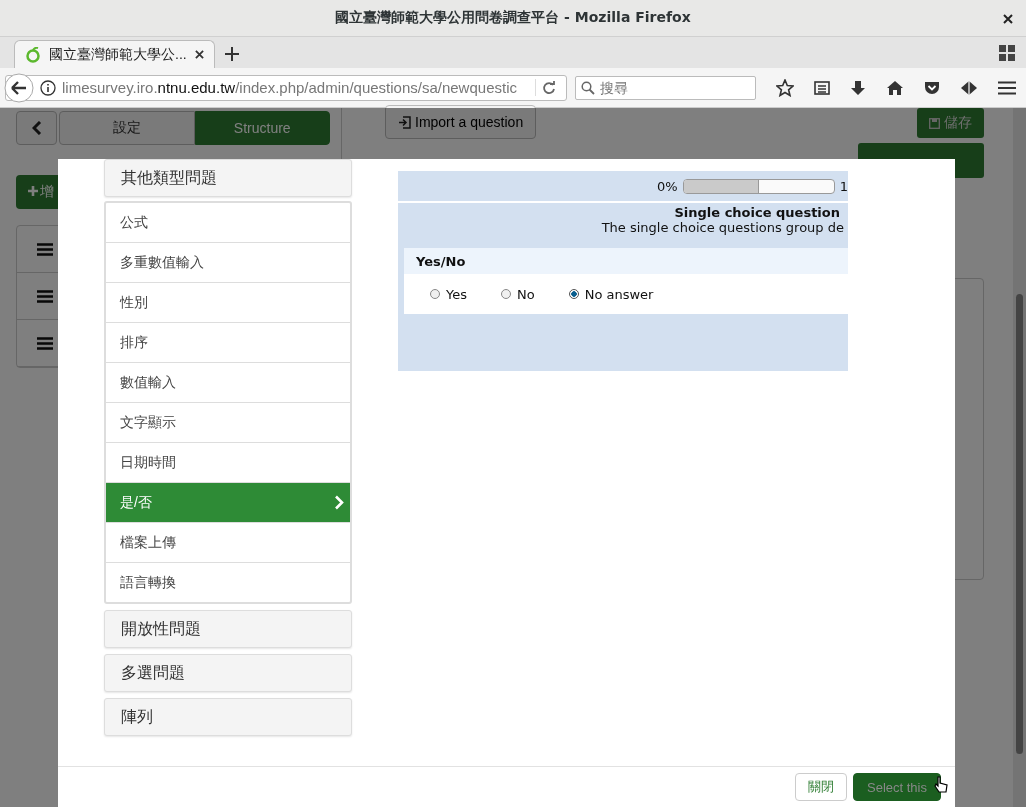  Describe the element at coordinates (722, 227) in the screenshot. I see `group-description: The single choice questions group de` at that location.